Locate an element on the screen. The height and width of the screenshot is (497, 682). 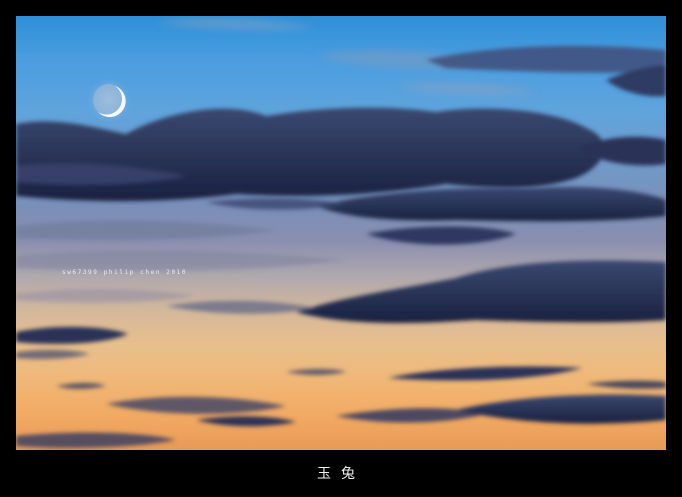
lower-left-clouds is located at coordinates (72, 343).